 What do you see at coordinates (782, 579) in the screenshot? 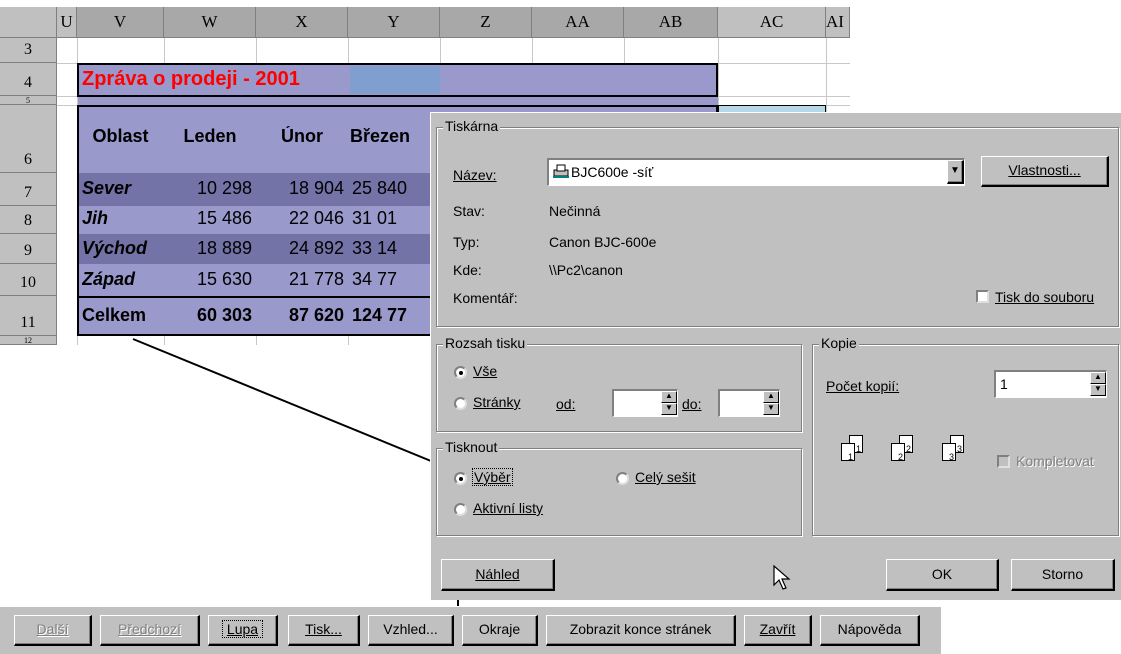
I see `mouse-cursor-icon` at bounding box center [782, 579].